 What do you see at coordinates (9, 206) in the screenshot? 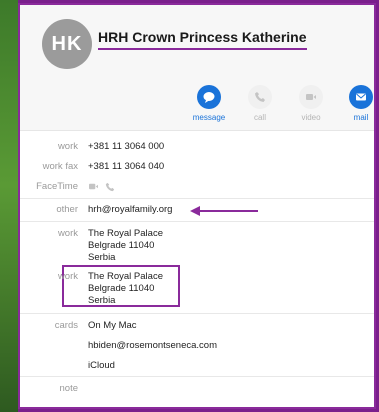
I see `background-photo-strip` at bounding box center [9, 206].